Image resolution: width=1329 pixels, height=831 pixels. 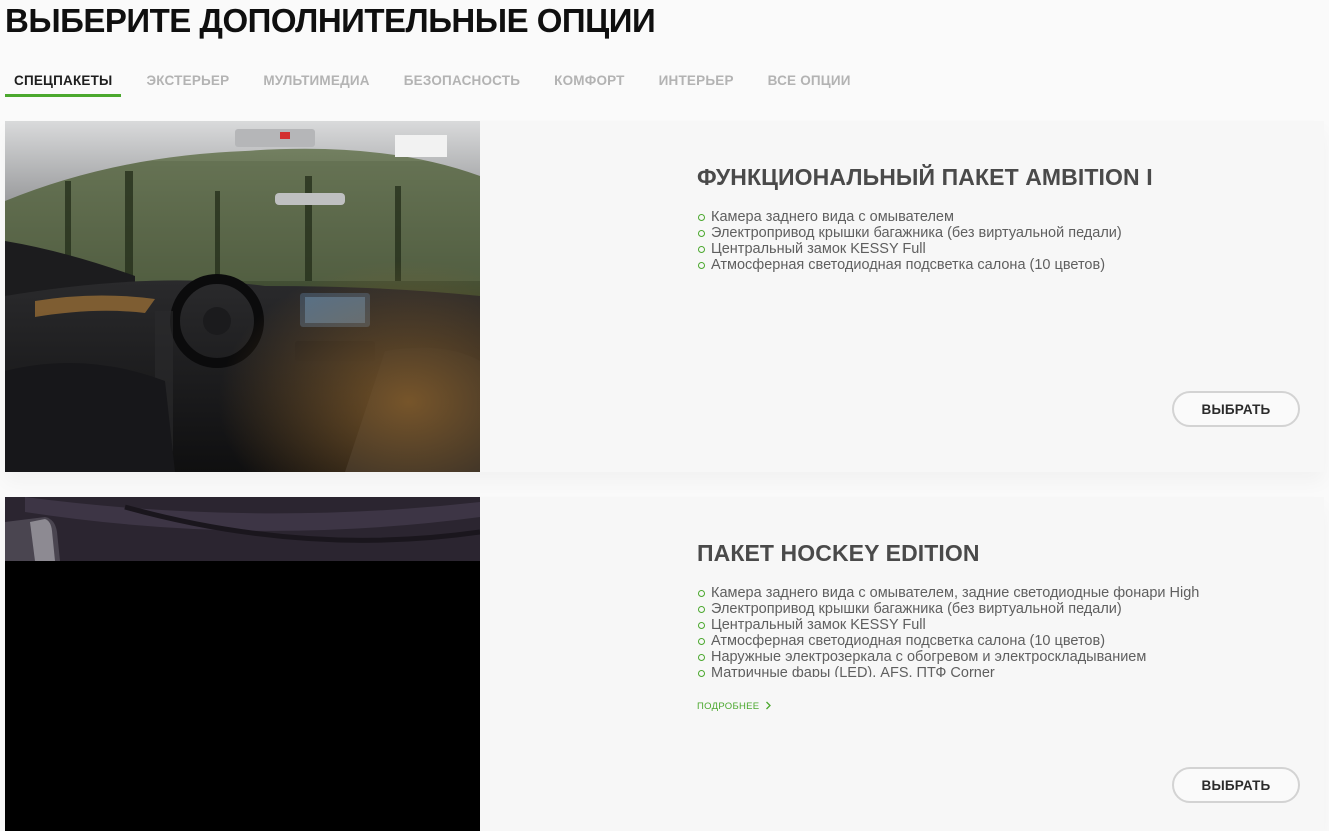 I want to click on package-image, so click(x=242, y=664).